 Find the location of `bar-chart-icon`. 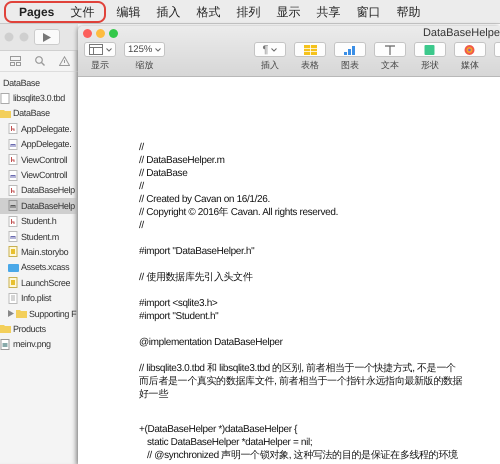

bar-chart-icon is located at coordinates (350, 49).